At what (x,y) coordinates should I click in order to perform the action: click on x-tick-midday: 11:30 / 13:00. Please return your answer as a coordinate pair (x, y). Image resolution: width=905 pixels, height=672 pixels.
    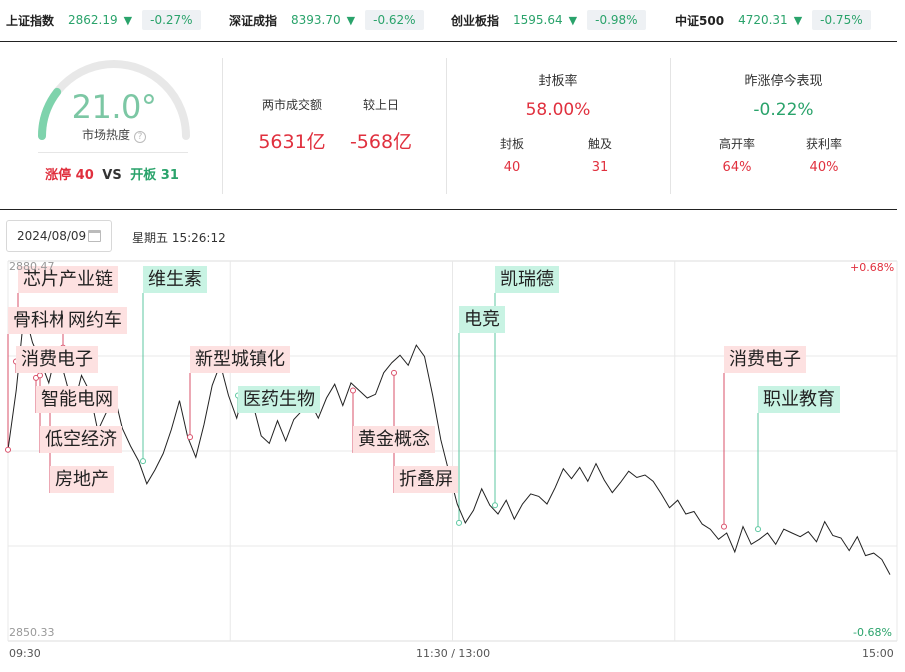
    Looking at the image, I should click on (453, 653).